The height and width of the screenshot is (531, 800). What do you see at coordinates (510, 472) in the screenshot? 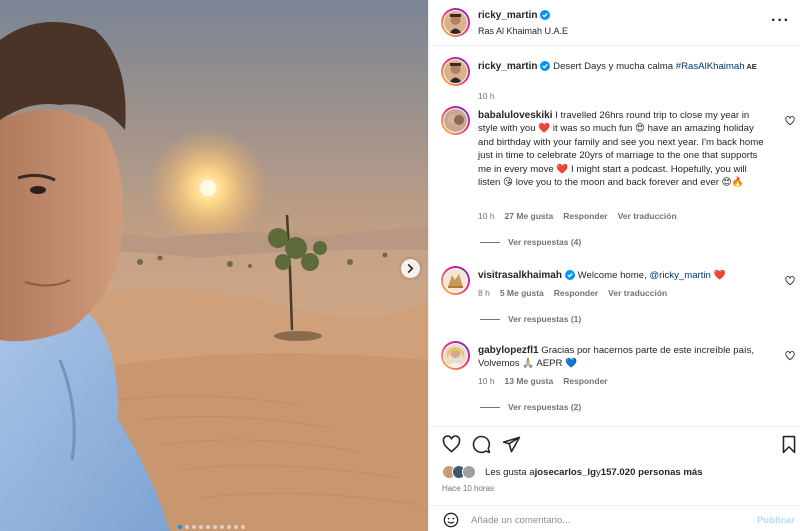
I see `likes-prefix: Les gusta a` at bounding box center [510, 472].